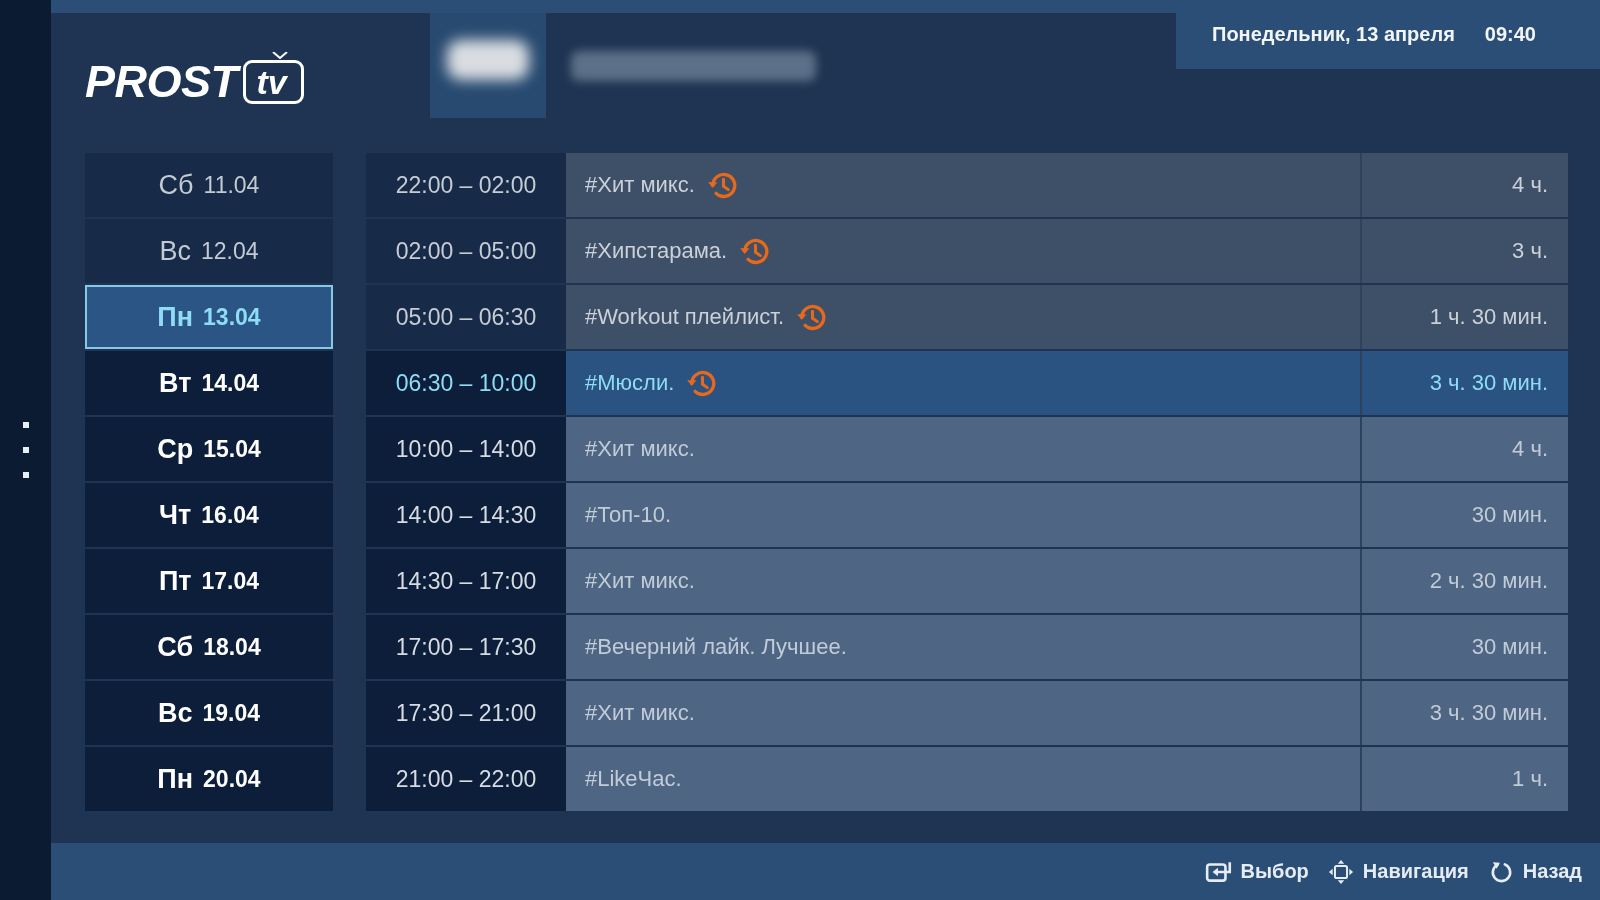 The image size is (1600, 900). What do you see at coordinates (1333, 34) in the screenshot?
I see `date-label: Понедельник, 13 апреля` at bounding box center [1333, 34].